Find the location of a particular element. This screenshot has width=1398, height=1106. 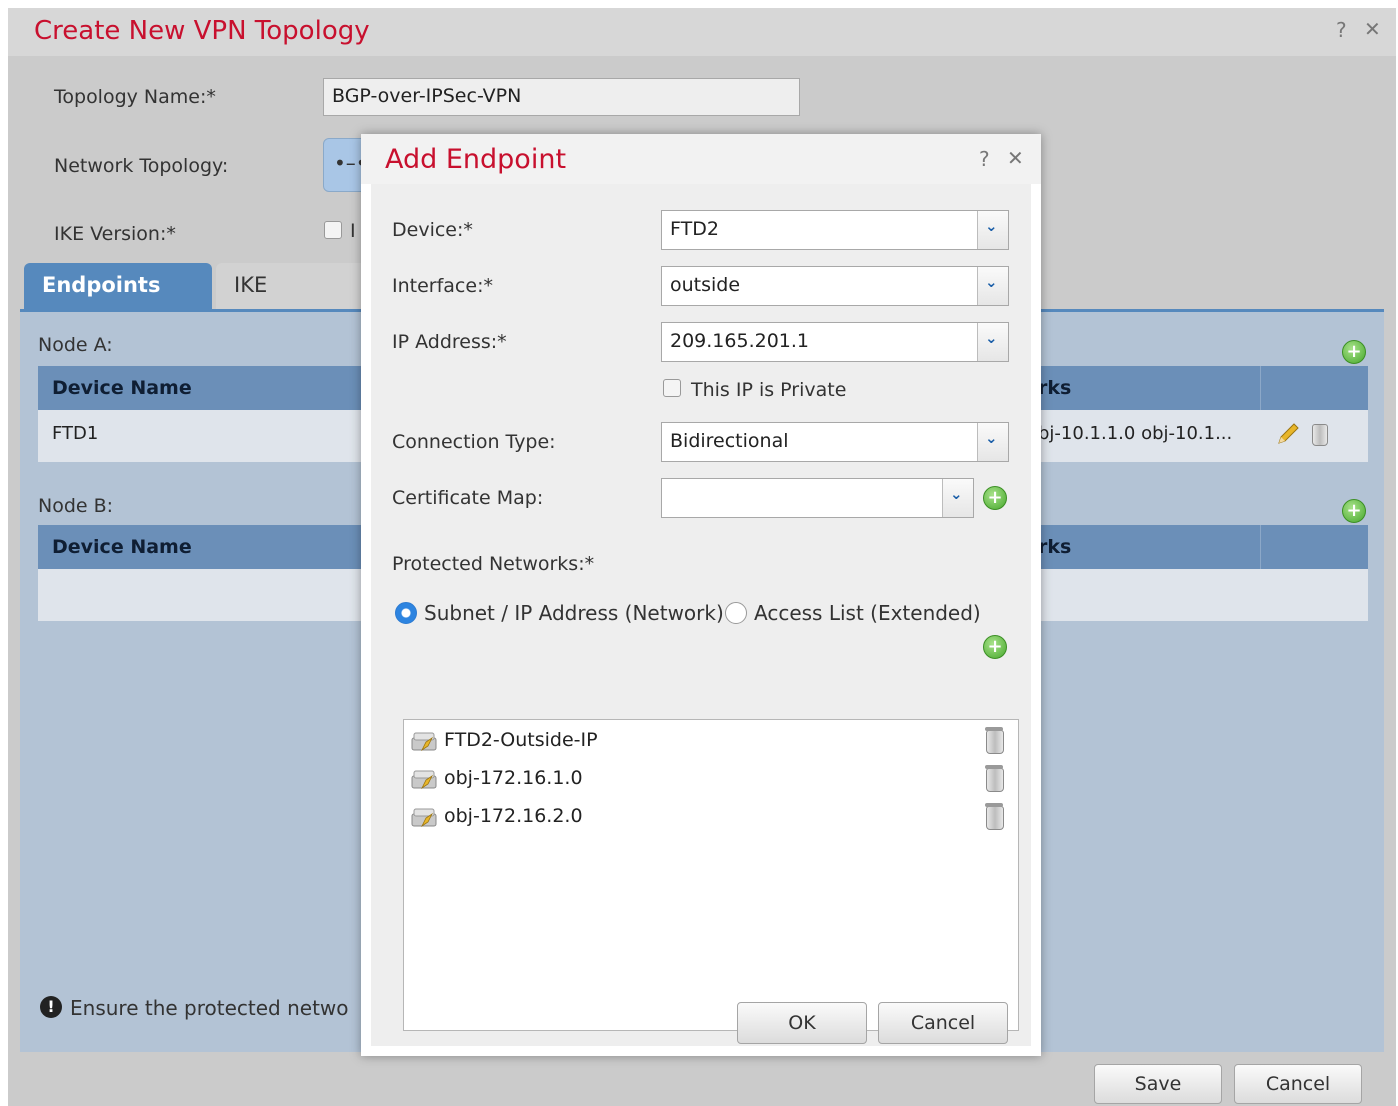

device-select-value: FTD2 is located at coordinates (694, 229).